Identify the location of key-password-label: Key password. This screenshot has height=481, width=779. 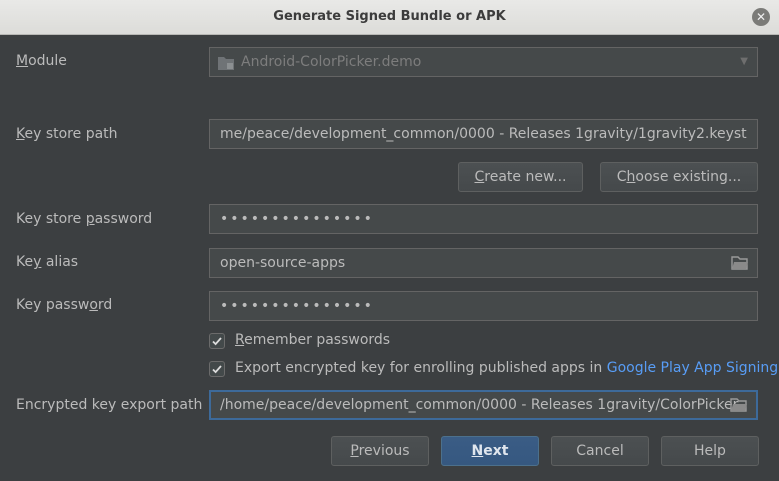
(64, 305).